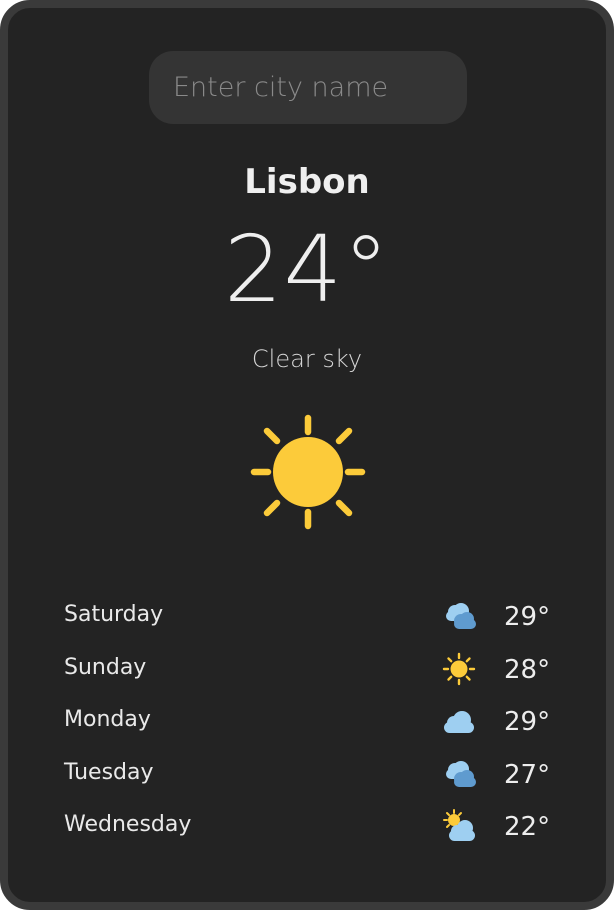 This screenshot has width=614, height=910. Describe the element at coordinates (309, 672) in the screenshot. I see `forecast-row: Sunday 28°` at that location.